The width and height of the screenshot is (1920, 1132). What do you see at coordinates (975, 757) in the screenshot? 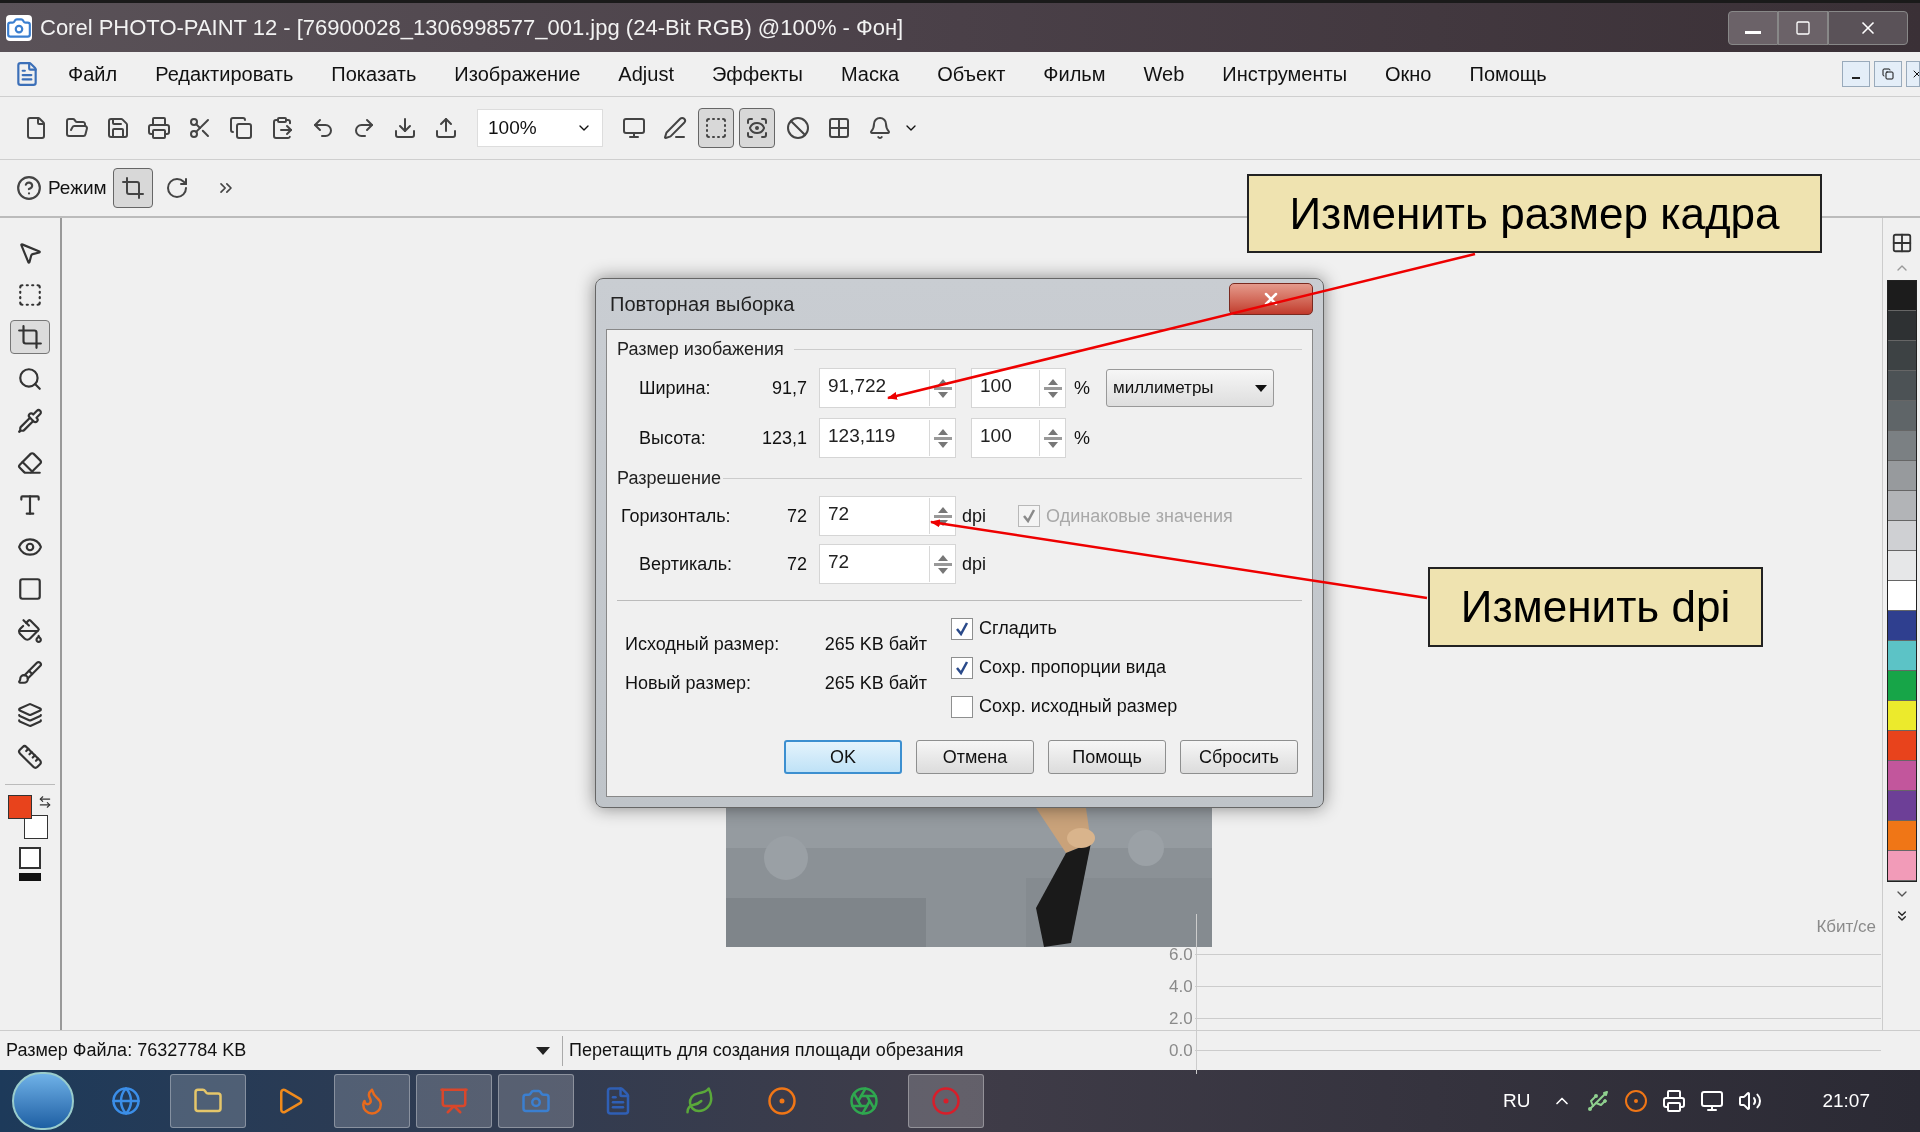
I see `dialog-button: Отмена` at bounding box center [975, 757].